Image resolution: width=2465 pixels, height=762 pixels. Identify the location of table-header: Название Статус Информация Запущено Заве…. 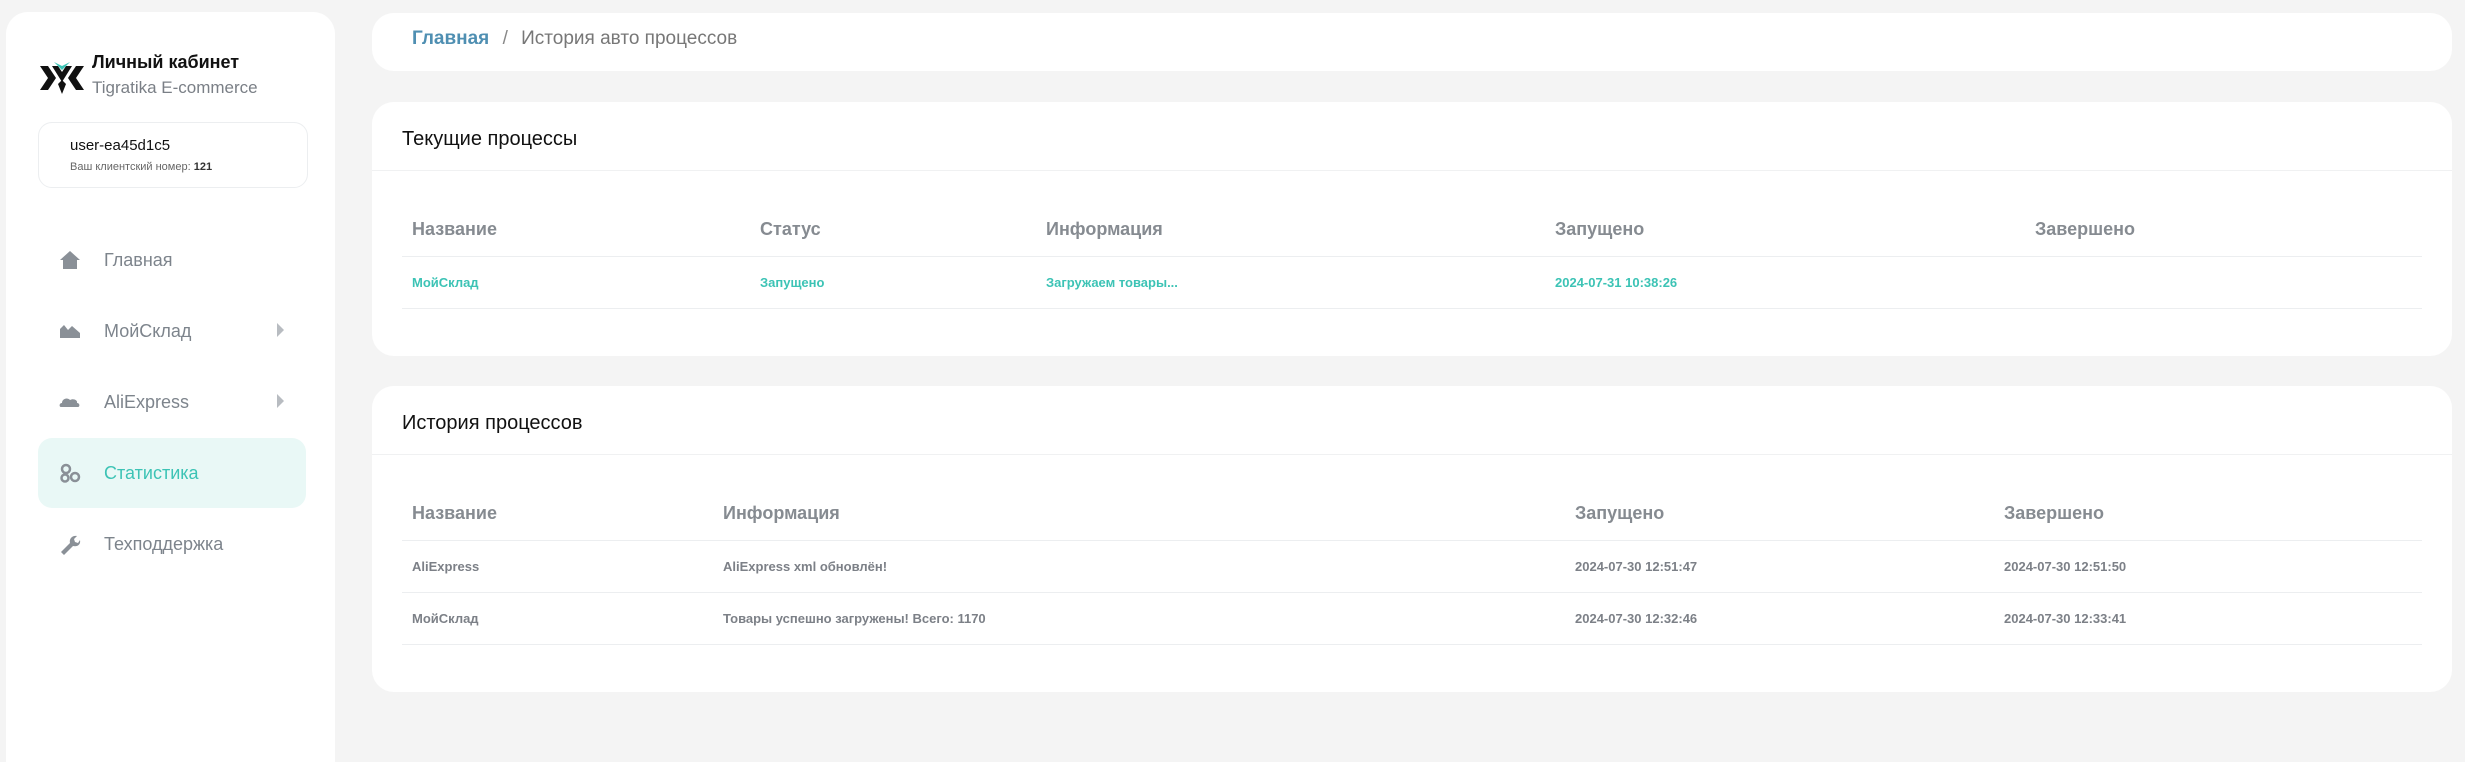
(1412, 231).